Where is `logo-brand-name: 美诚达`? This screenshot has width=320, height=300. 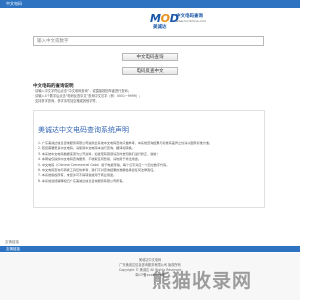 logo-brand-name: 美诚达 is located at coordinates (160, 27).